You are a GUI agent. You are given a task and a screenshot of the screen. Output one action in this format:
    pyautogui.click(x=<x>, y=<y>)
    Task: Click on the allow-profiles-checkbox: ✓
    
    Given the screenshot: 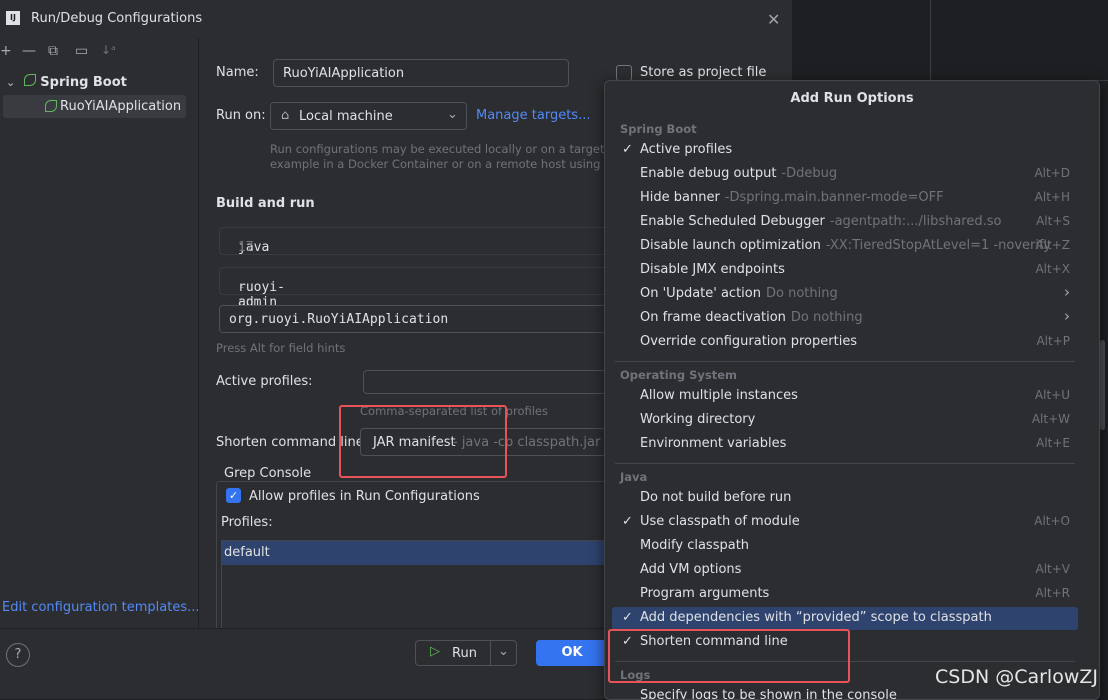 What is the action you would take?
    pyautogui.click(x=233, y=495)
    